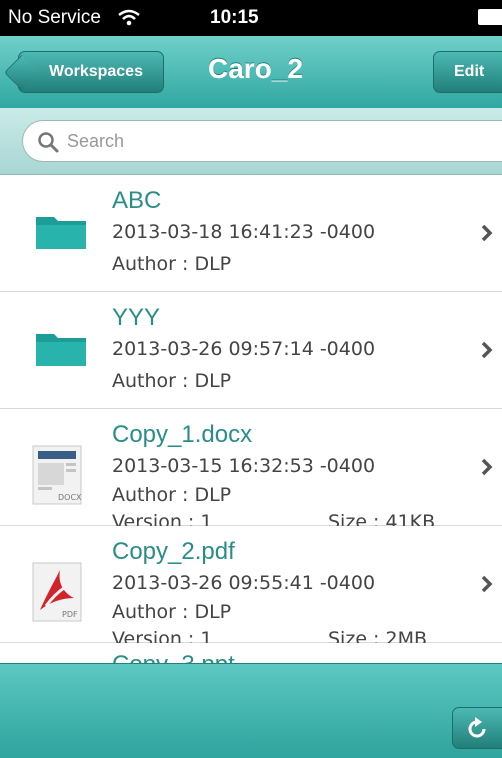 This screenshot has width=502, height=758. I want to click on item-date: 2013-03-26 09:57:14 -0400, so click(244, 349).